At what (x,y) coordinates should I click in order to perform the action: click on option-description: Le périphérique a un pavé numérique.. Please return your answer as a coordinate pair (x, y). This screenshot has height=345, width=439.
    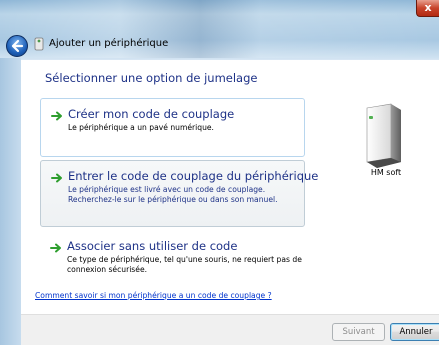
    Looking at the image, I should click on (141, 127).